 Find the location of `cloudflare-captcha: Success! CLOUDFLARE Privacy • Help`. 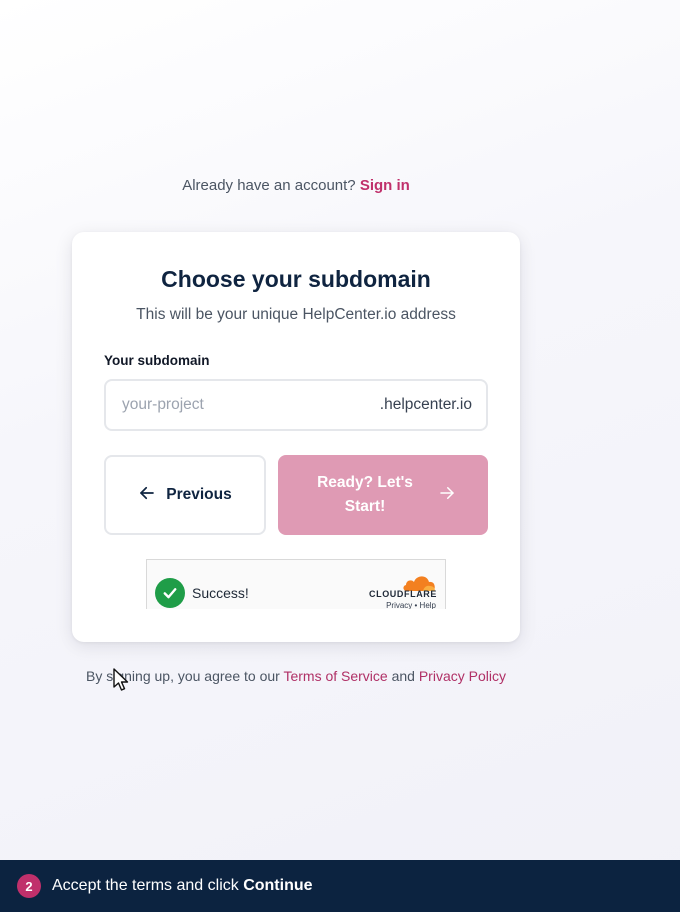

cloudflare-captcha: Success! CLOUDFLARE Privacy • Help is located at coordinates (296, 584).